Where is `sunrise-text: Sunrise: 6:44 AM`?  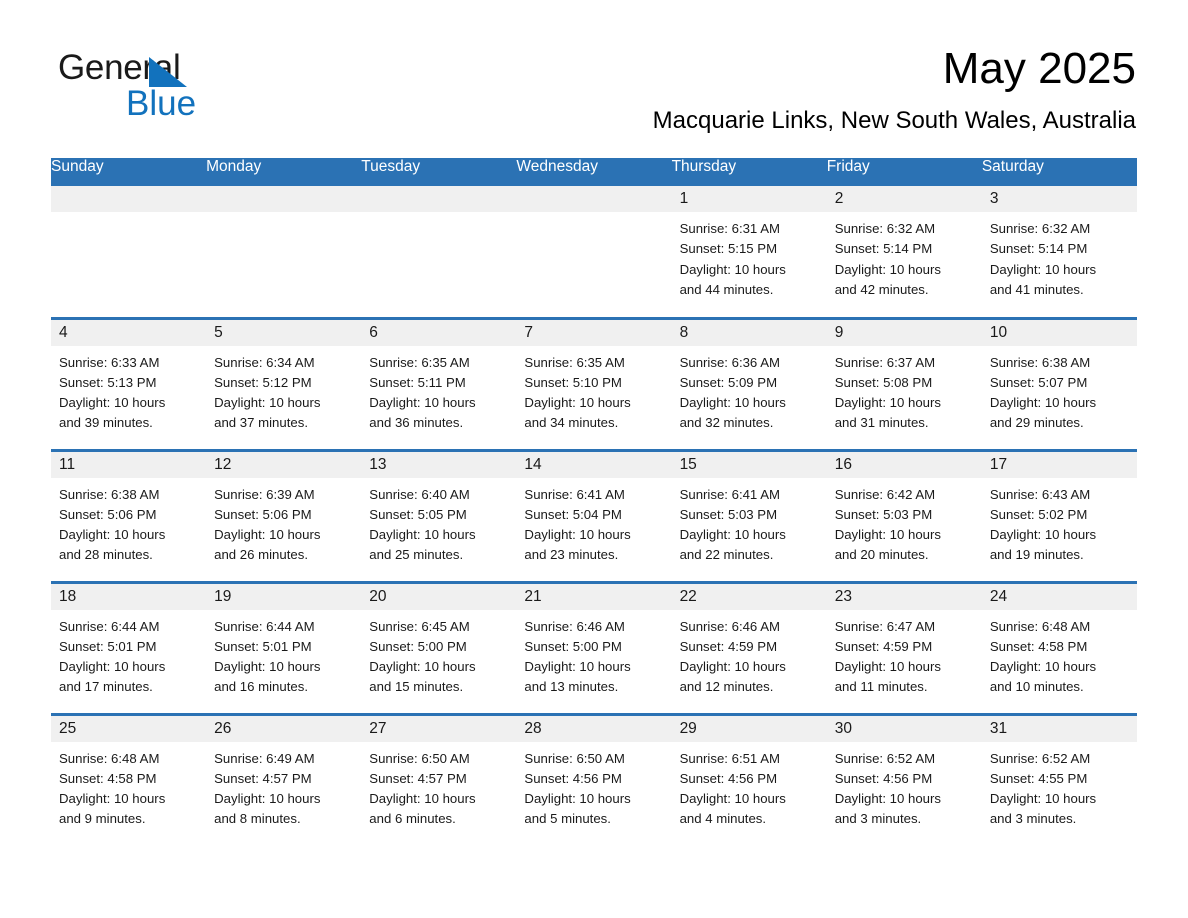
sunrise-text: Sunrise: 6:44 AM is located at coordinates (109, 626).